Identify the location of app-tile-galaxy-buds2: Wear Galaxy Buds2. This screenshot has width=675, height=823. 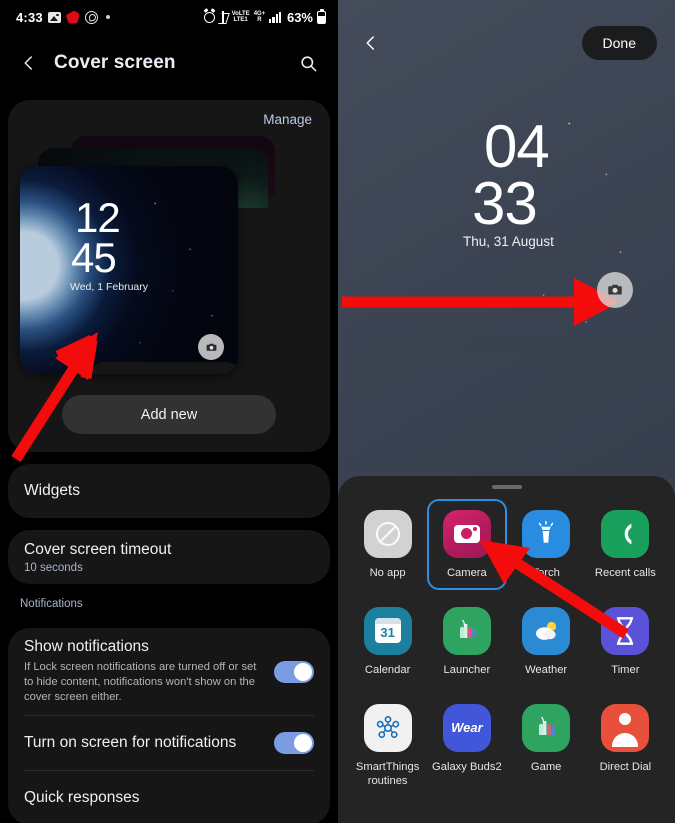
(466, 745).